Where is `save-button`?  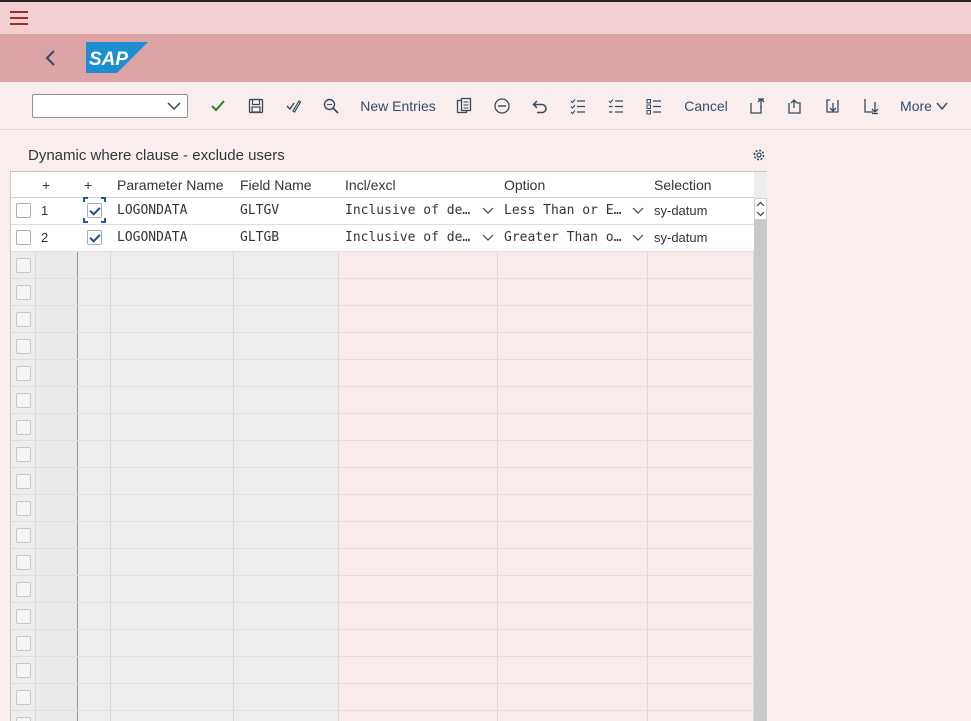 save-button is located at coordinates (256, 106).